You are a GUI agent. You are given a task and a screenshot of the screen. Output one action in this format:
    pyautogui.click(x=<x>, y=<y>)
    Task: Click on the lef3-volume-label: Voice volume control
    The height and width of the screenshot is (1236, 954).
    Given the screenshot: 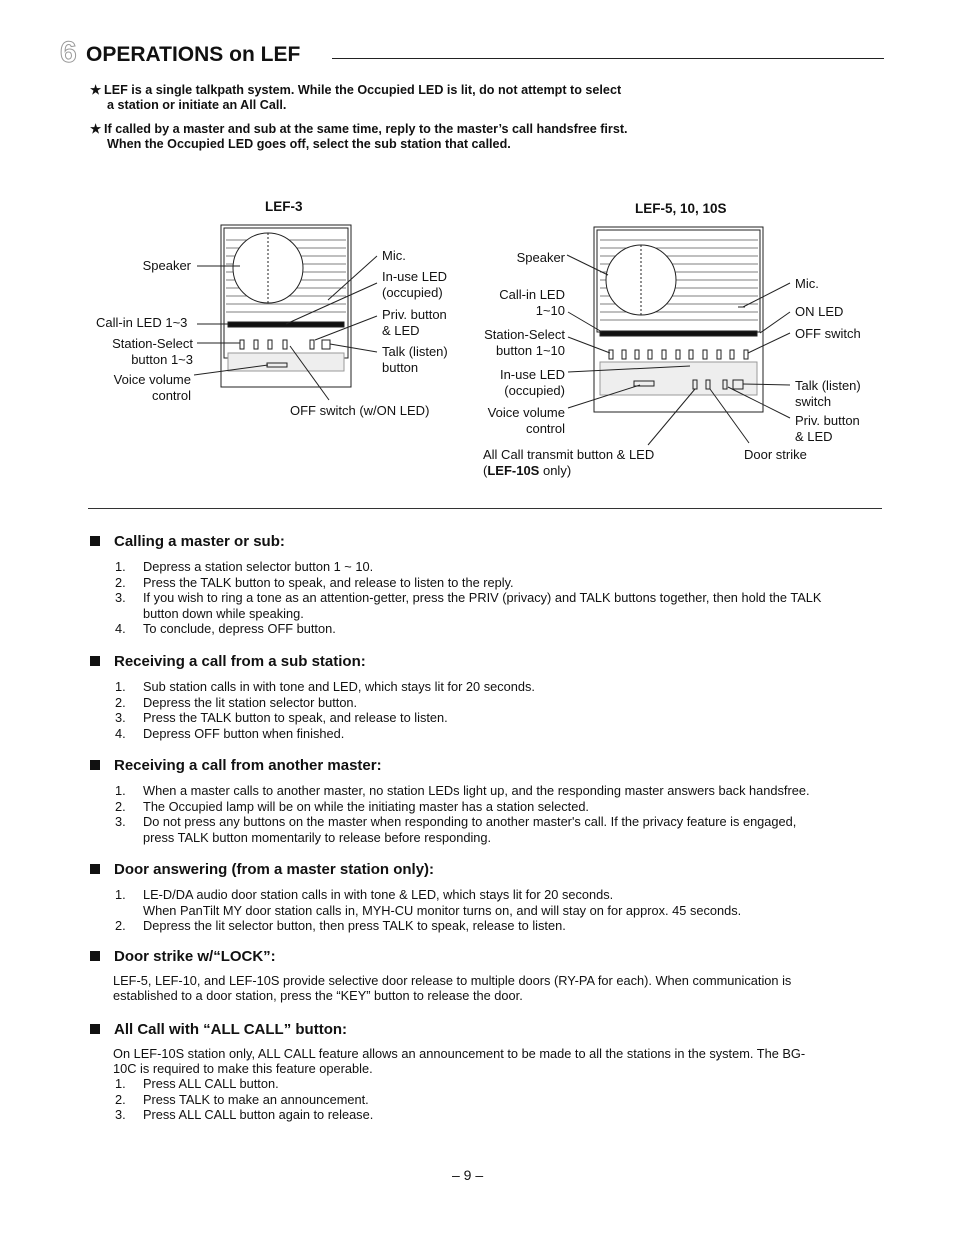 What is the action you would take?
    pyautogui.click(x=152, y=388)
    